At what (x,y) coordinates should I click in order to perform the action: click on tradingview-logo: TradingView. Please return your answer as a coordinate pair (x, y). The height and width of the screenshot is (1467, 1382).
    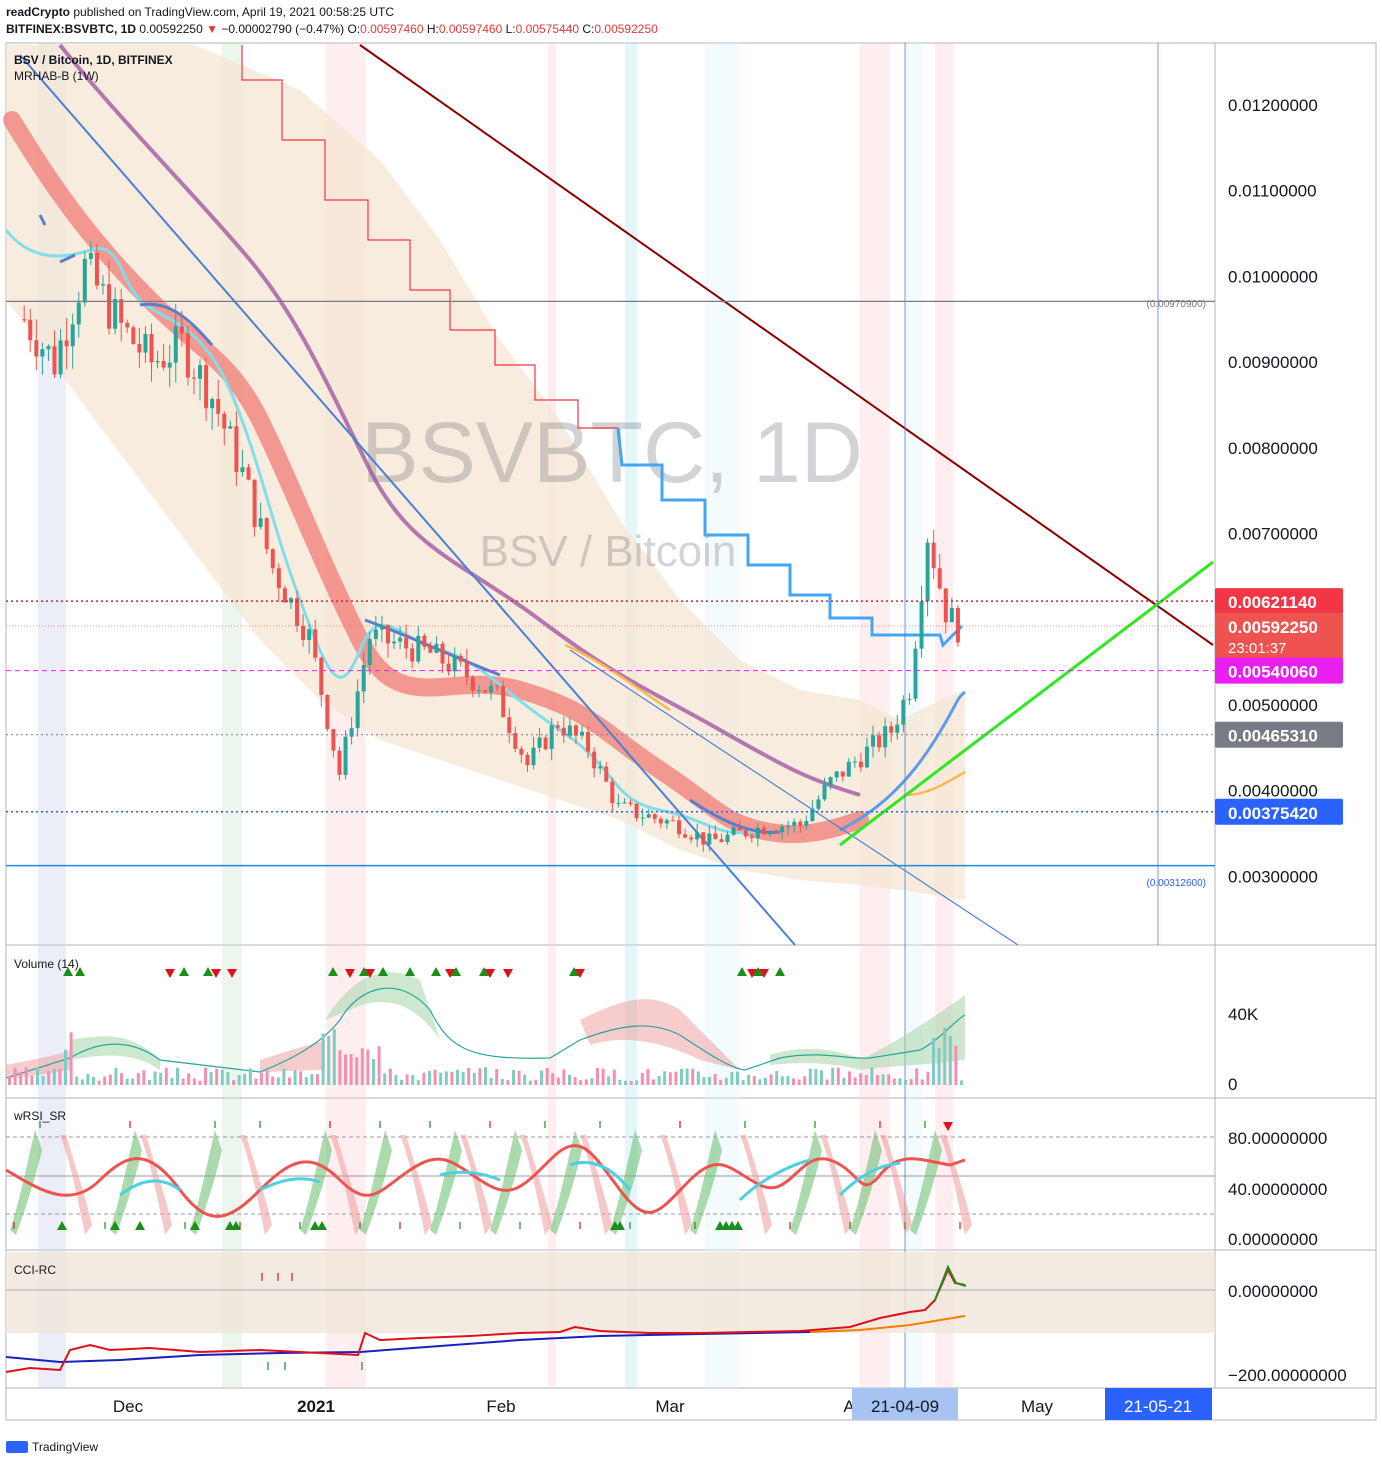
    Looking at the image, I should click on (52, 1447).